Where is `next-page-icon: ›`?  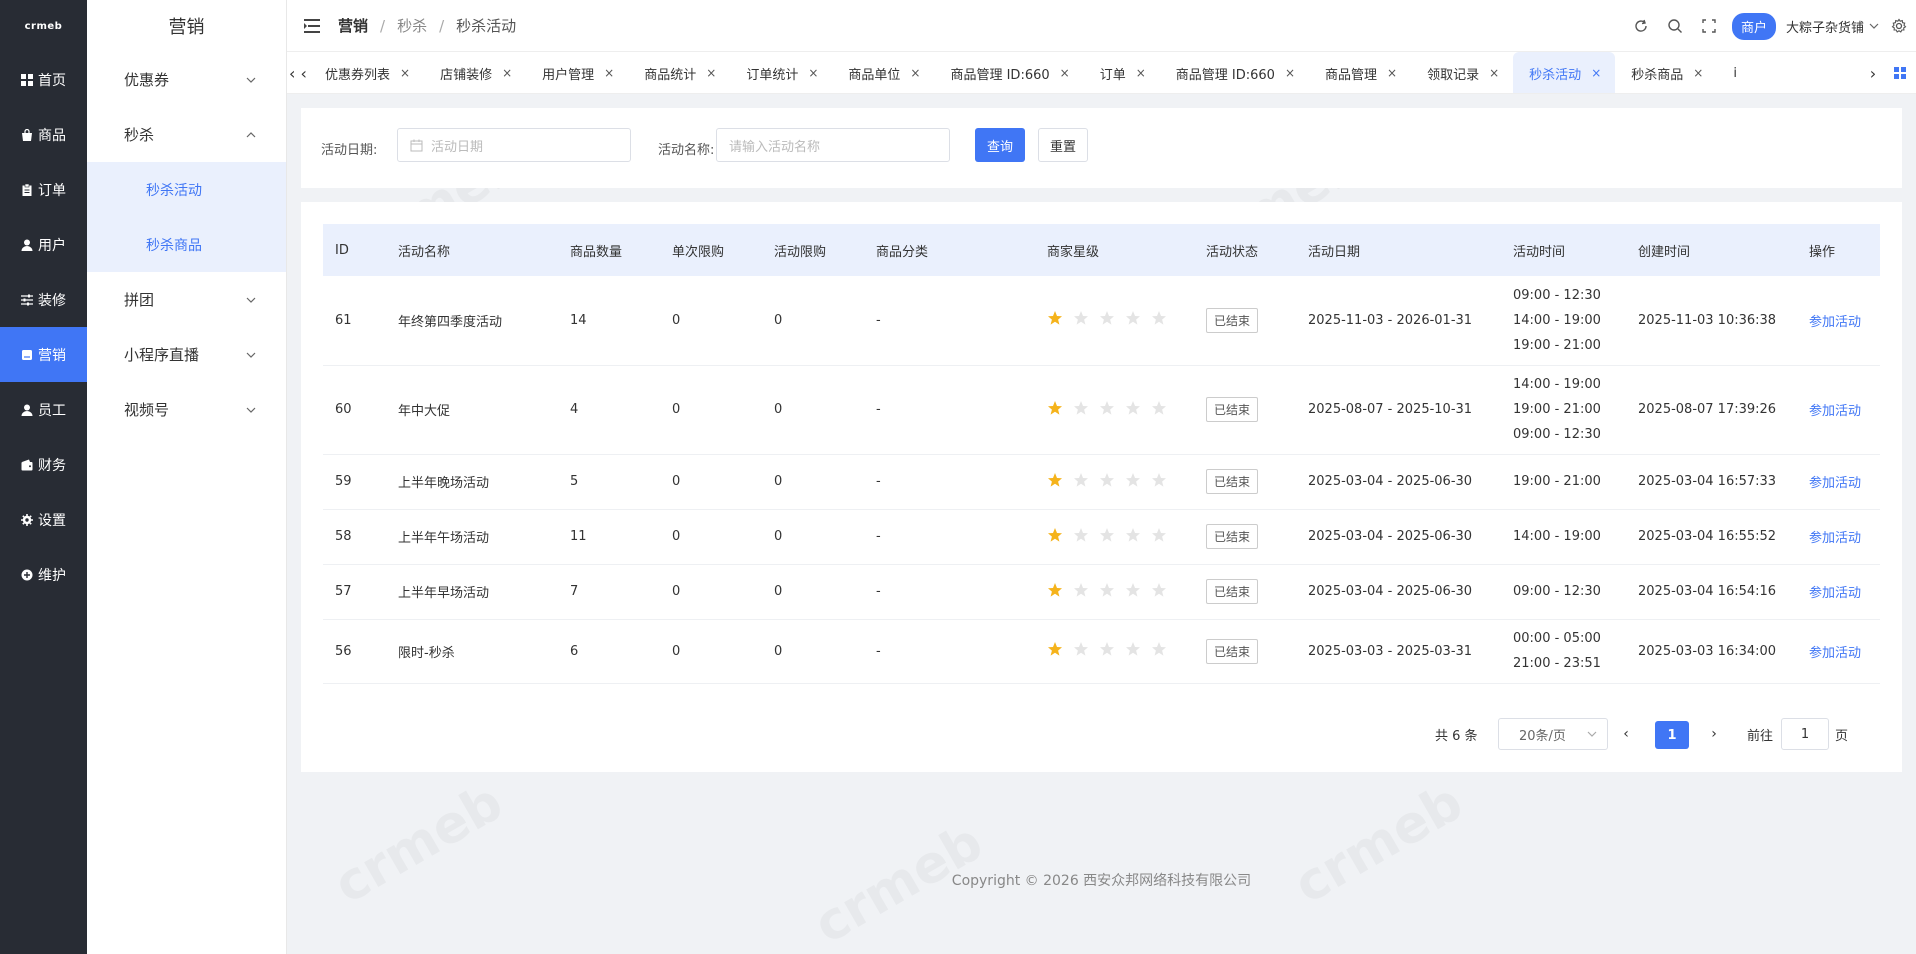 next-page-icon: › is located at coordinates (1714, 734).